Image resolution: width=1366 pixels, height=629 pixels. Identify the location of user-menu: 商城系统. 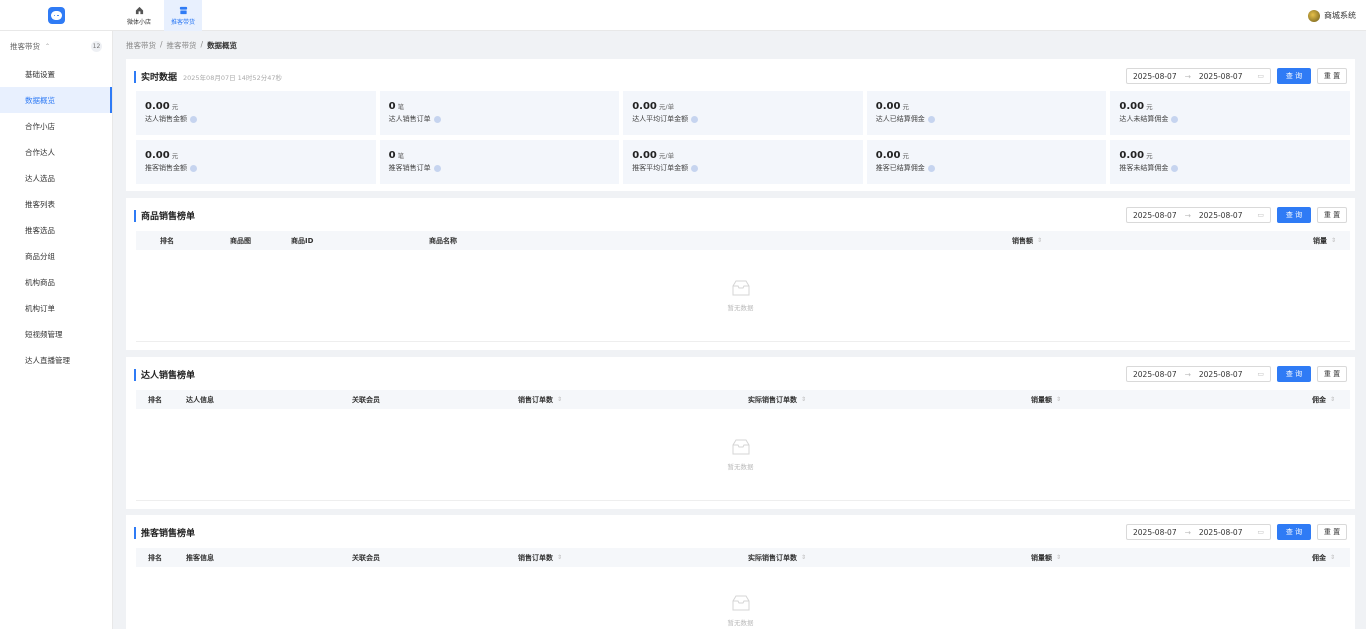
(1332, 15).